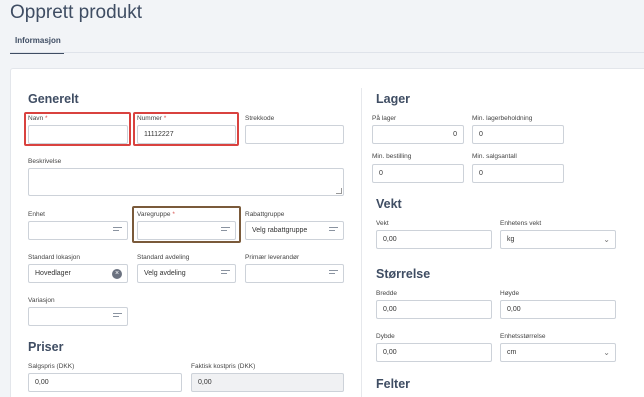 The height and width of the screenshot is (397, 644). Describe the element at coordinates (186, 129) in the screenshot. I see `nummer-highlight` at that location.